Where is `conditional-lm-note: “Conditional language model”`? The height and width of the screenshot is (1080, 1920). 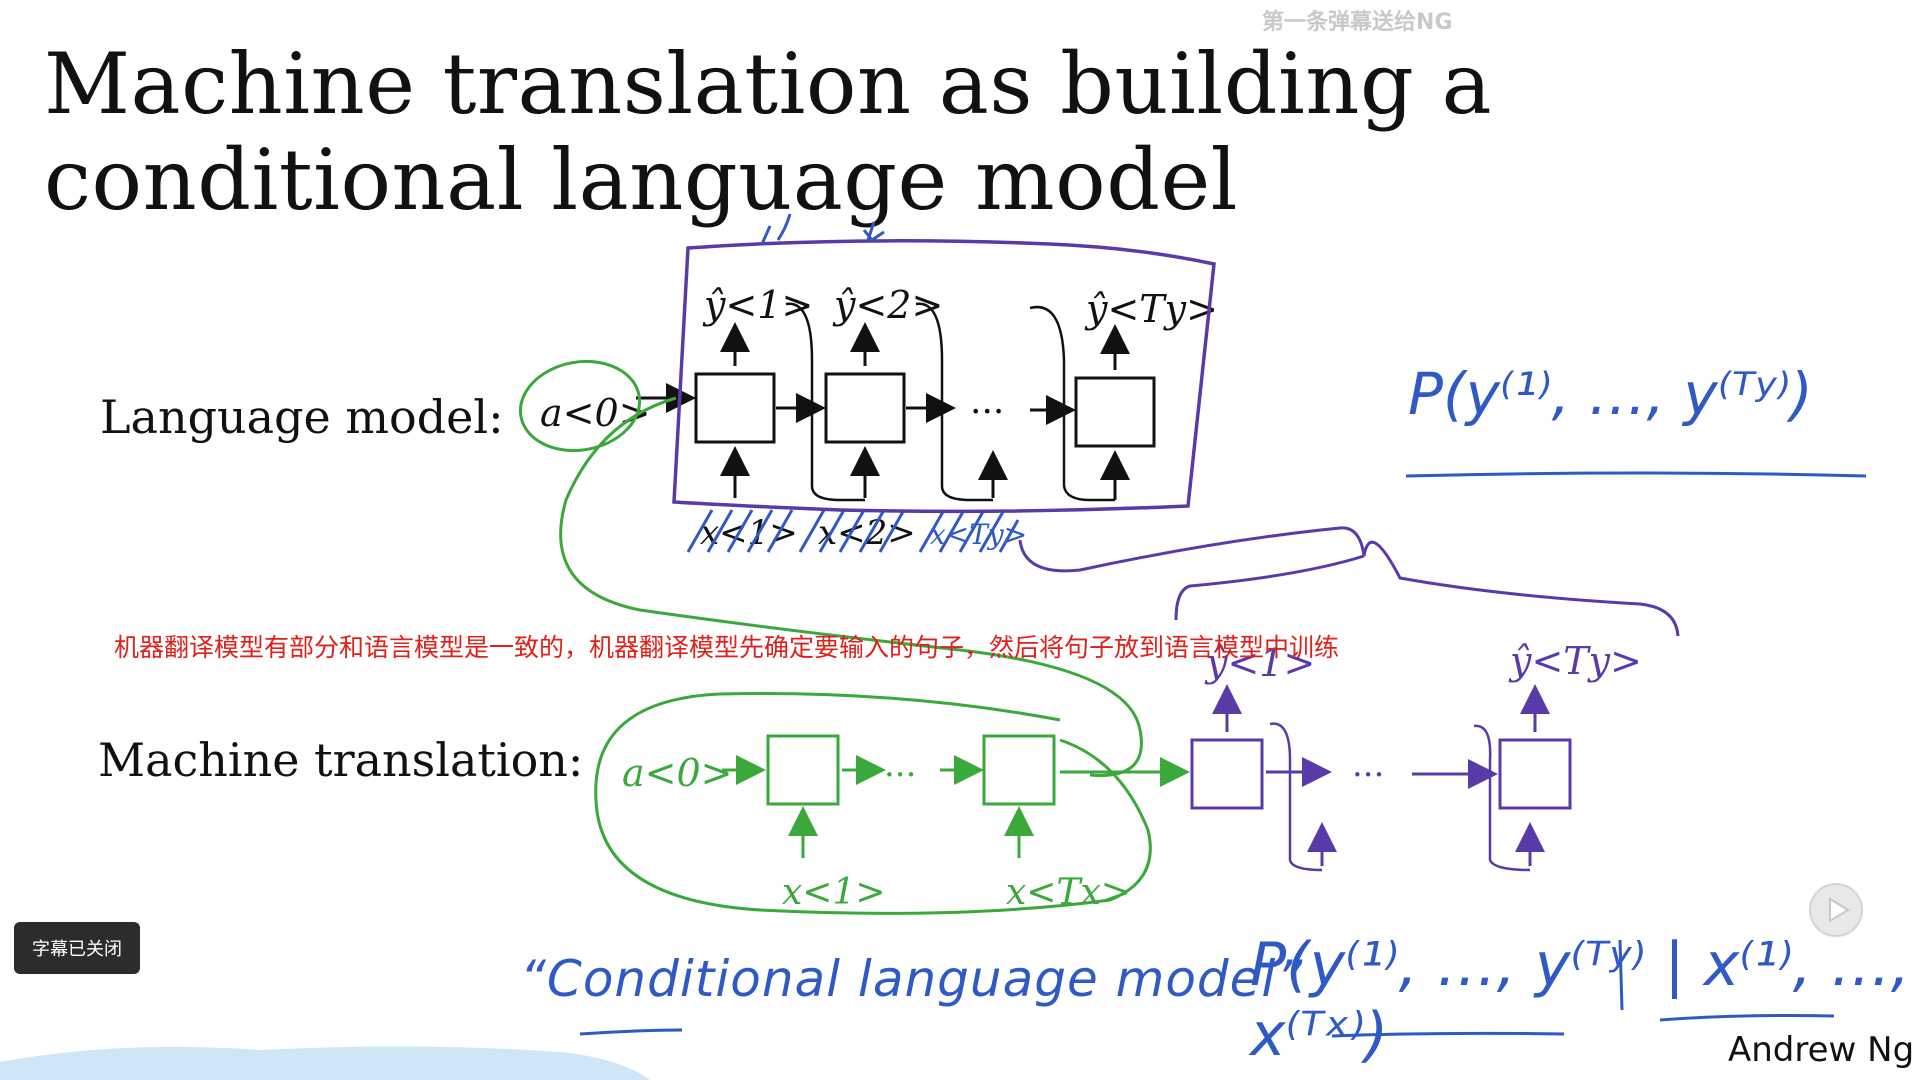
conditional-lm-note: “Conditional language model” is located at coordinates (912, 979).